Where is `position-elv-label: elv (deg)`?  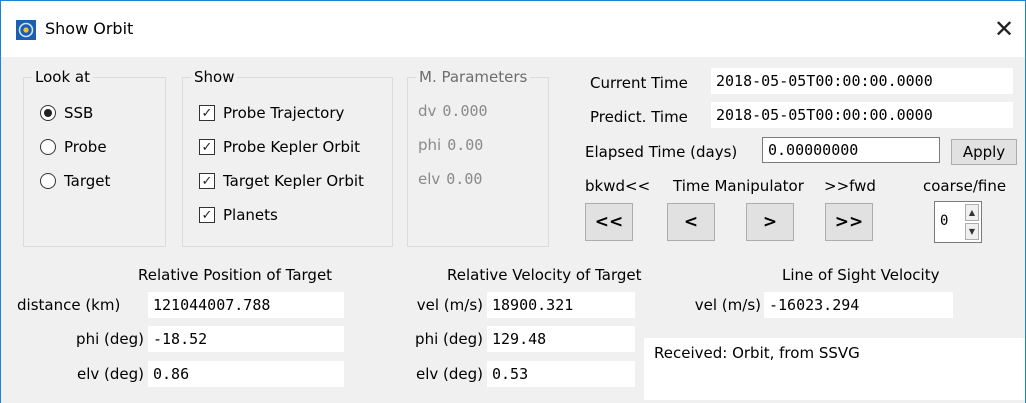 position-elv-label: elv (deg) is located at coordinates (110, 374).